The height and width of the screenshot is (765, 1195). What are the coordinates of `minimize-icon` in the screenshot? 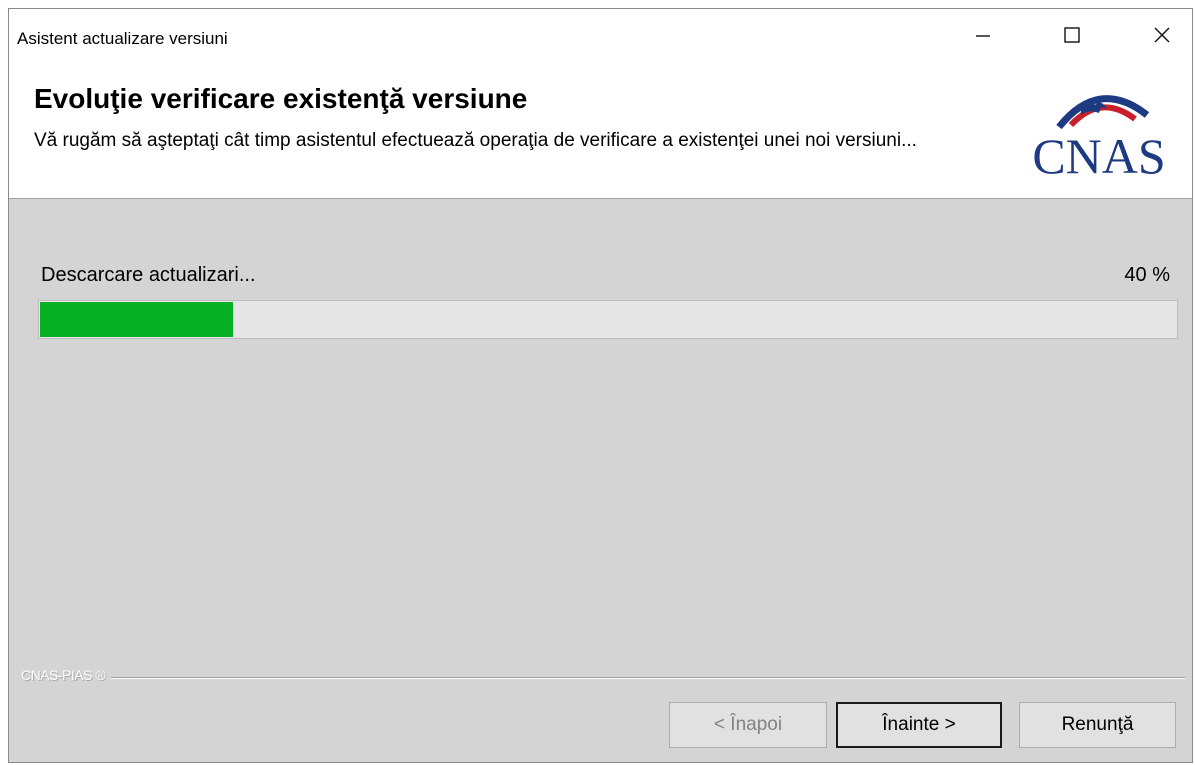 It's located at (983, 36).